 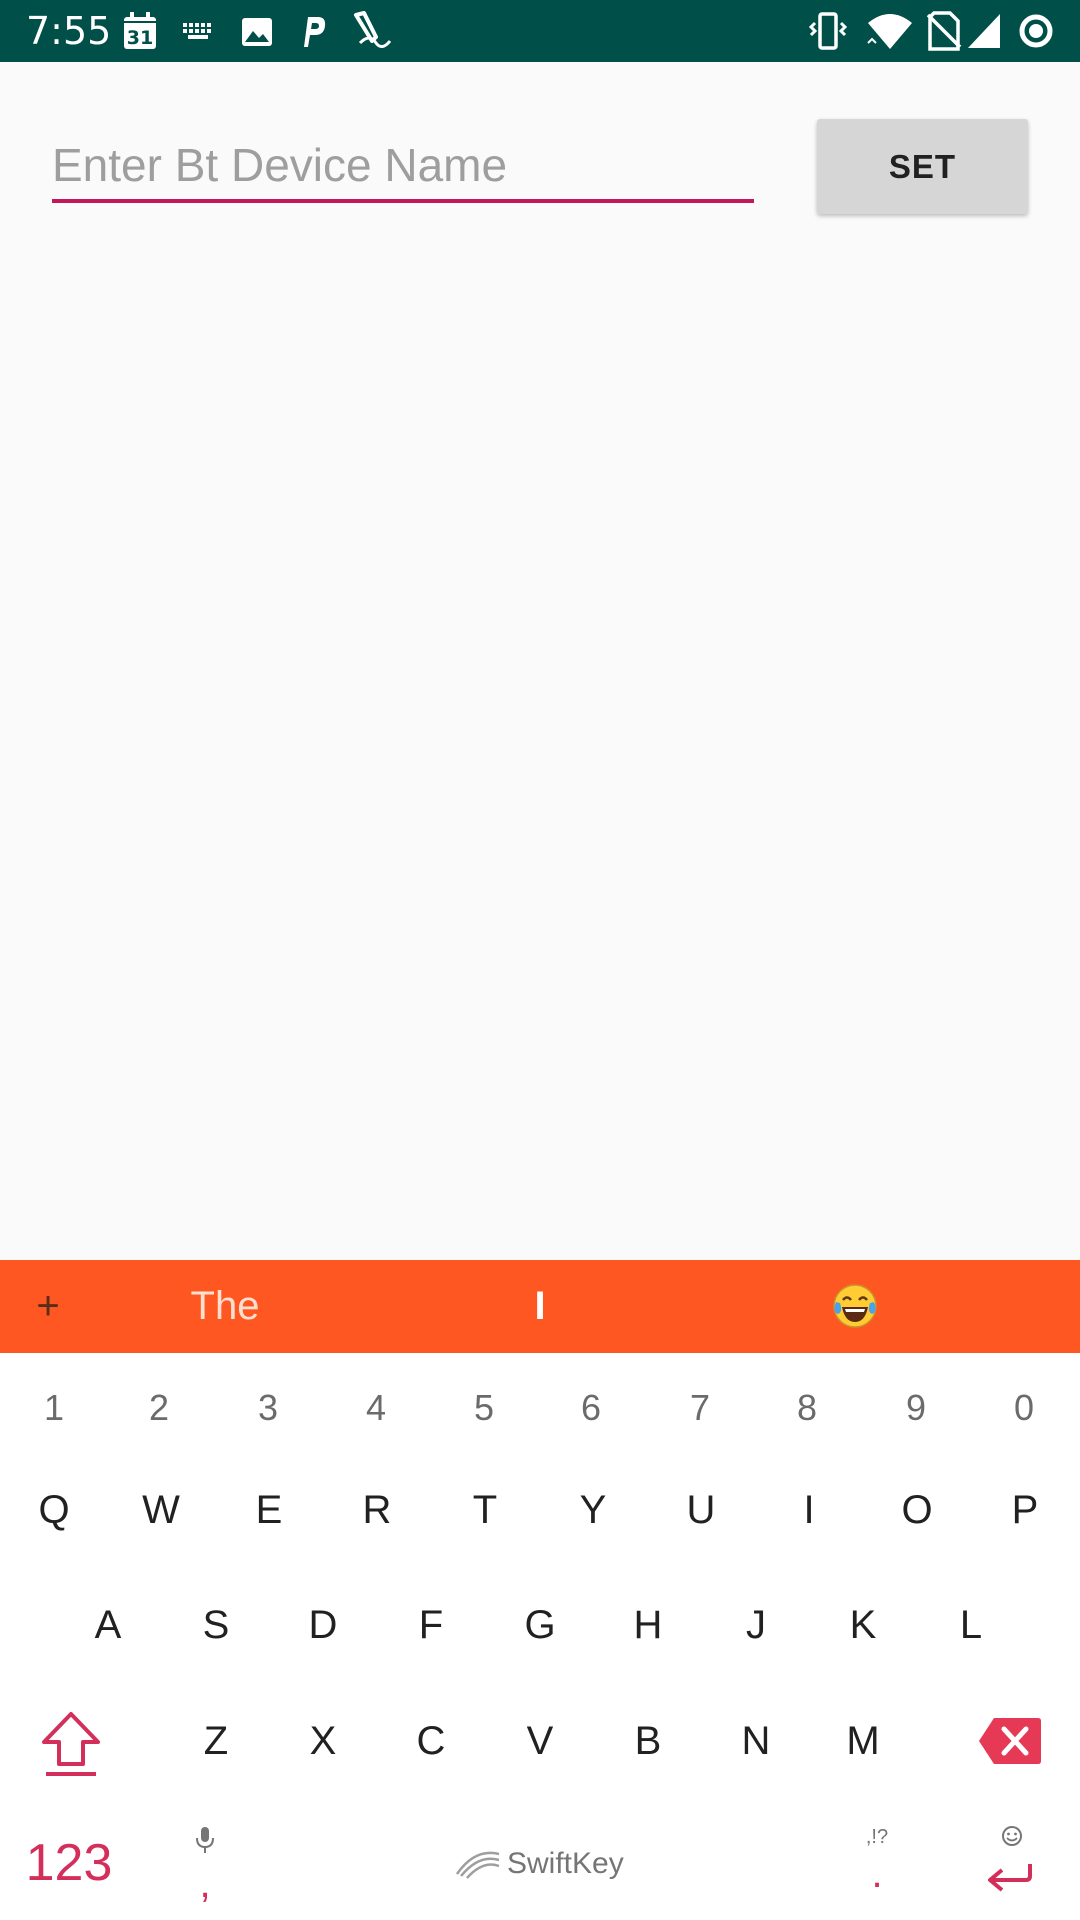 What do you see at coordinates (323, 1625) in the screenshot?
I see `key-d: D` at bounding box center [323, 1625].